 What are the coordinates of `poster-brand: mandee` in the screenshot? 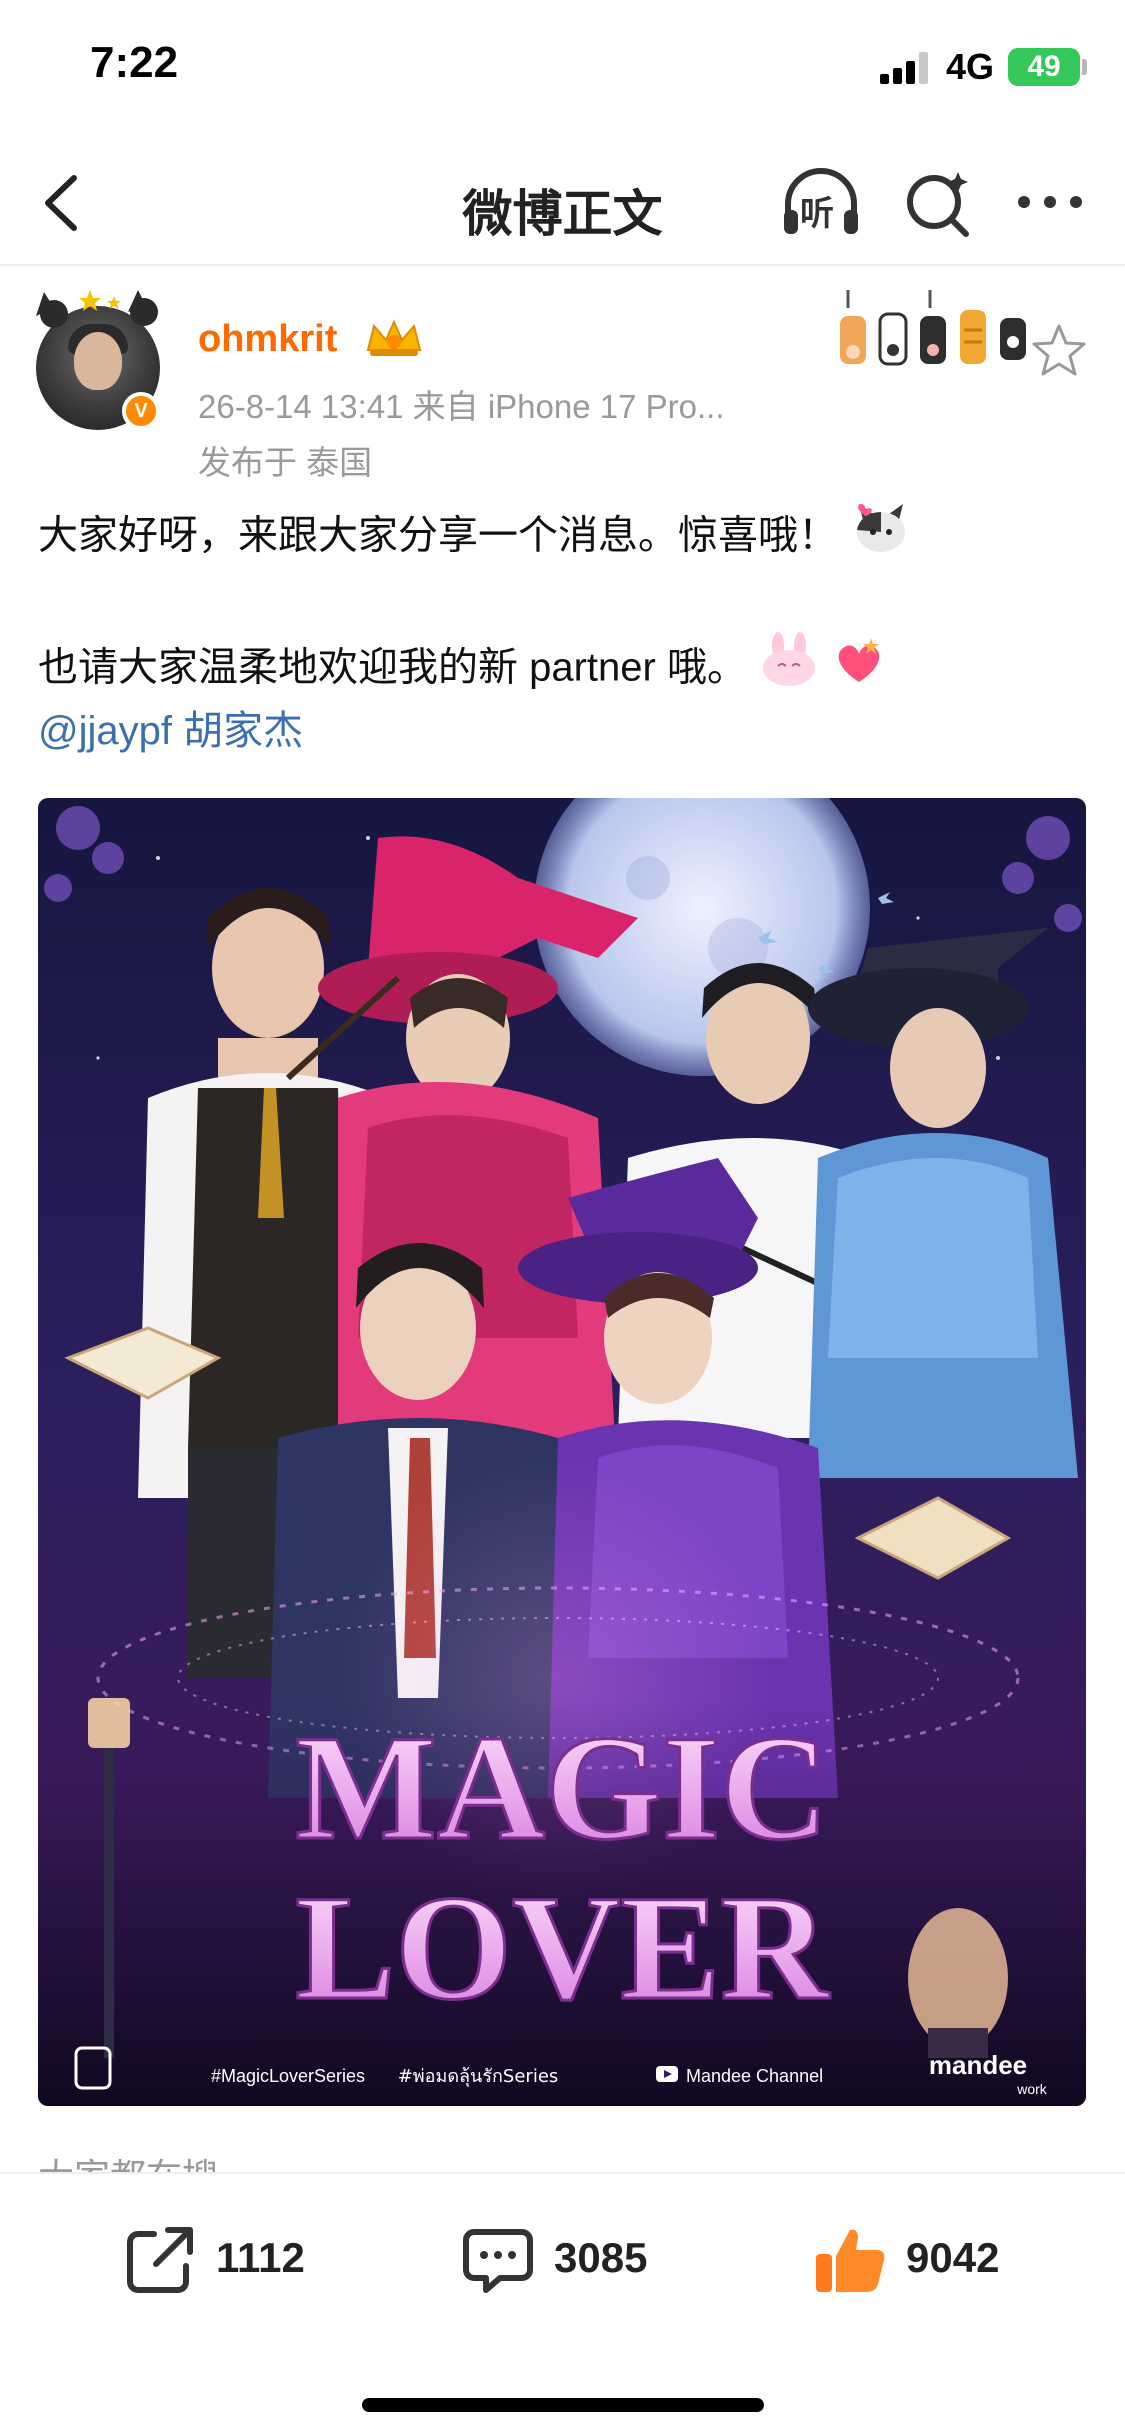 It's located at (978, 2065).